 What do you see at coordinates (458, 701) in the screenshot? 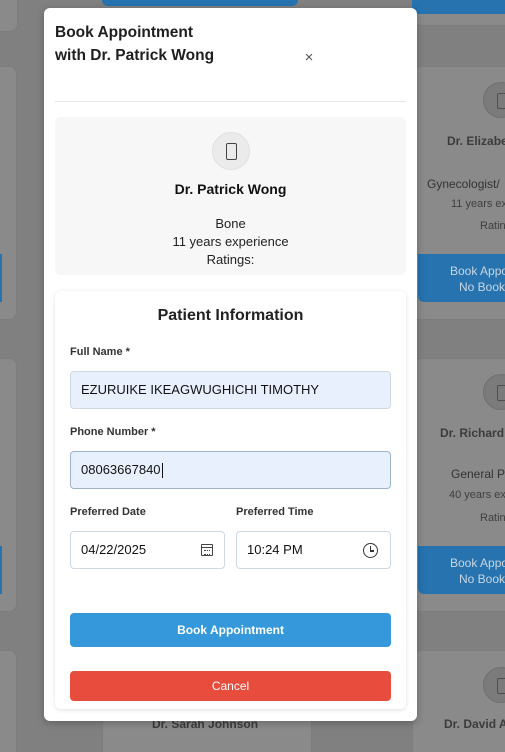
I see `bg-card-bottom-right` at bounding box center [458, 701].